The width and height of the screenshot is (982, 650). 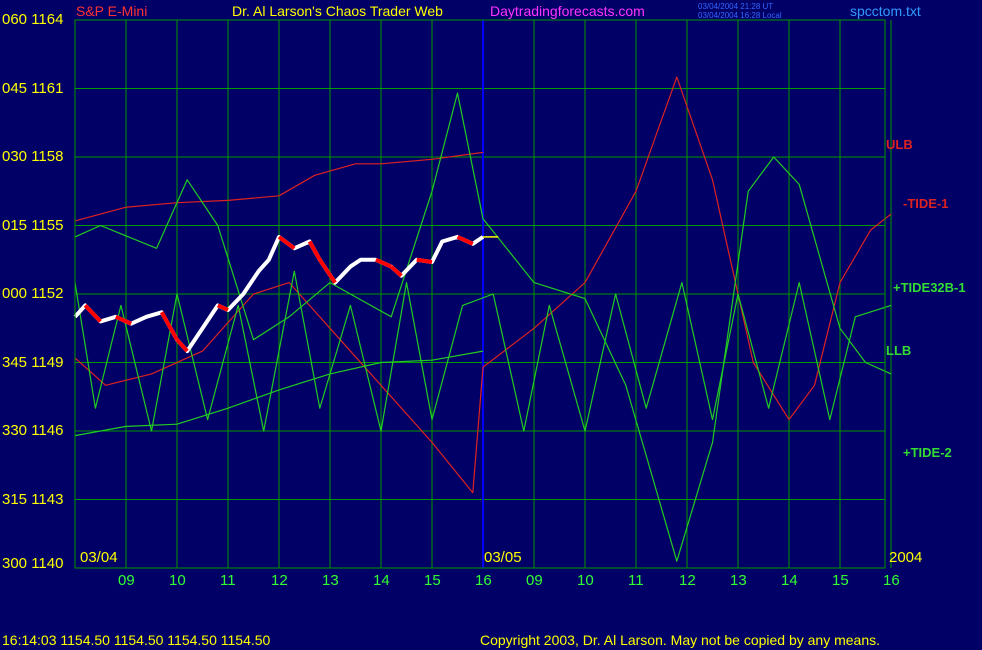 I want to click on symbol-label: S&P E-Mini, so click(x=112, y=11).